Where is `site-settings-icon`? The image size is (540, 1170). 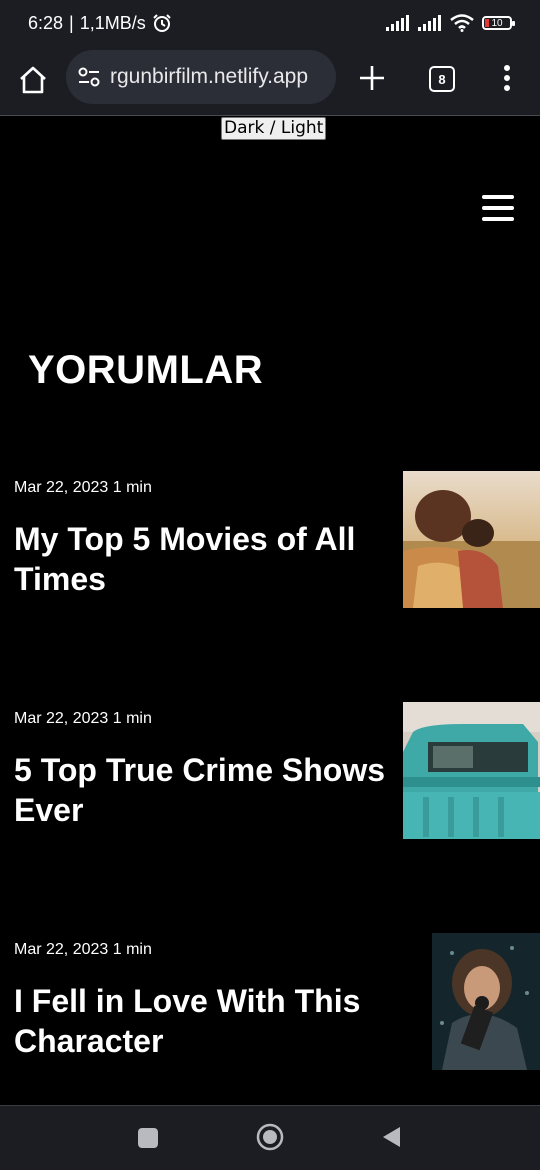
site-settings-icon is located at coordinates (89, 77).